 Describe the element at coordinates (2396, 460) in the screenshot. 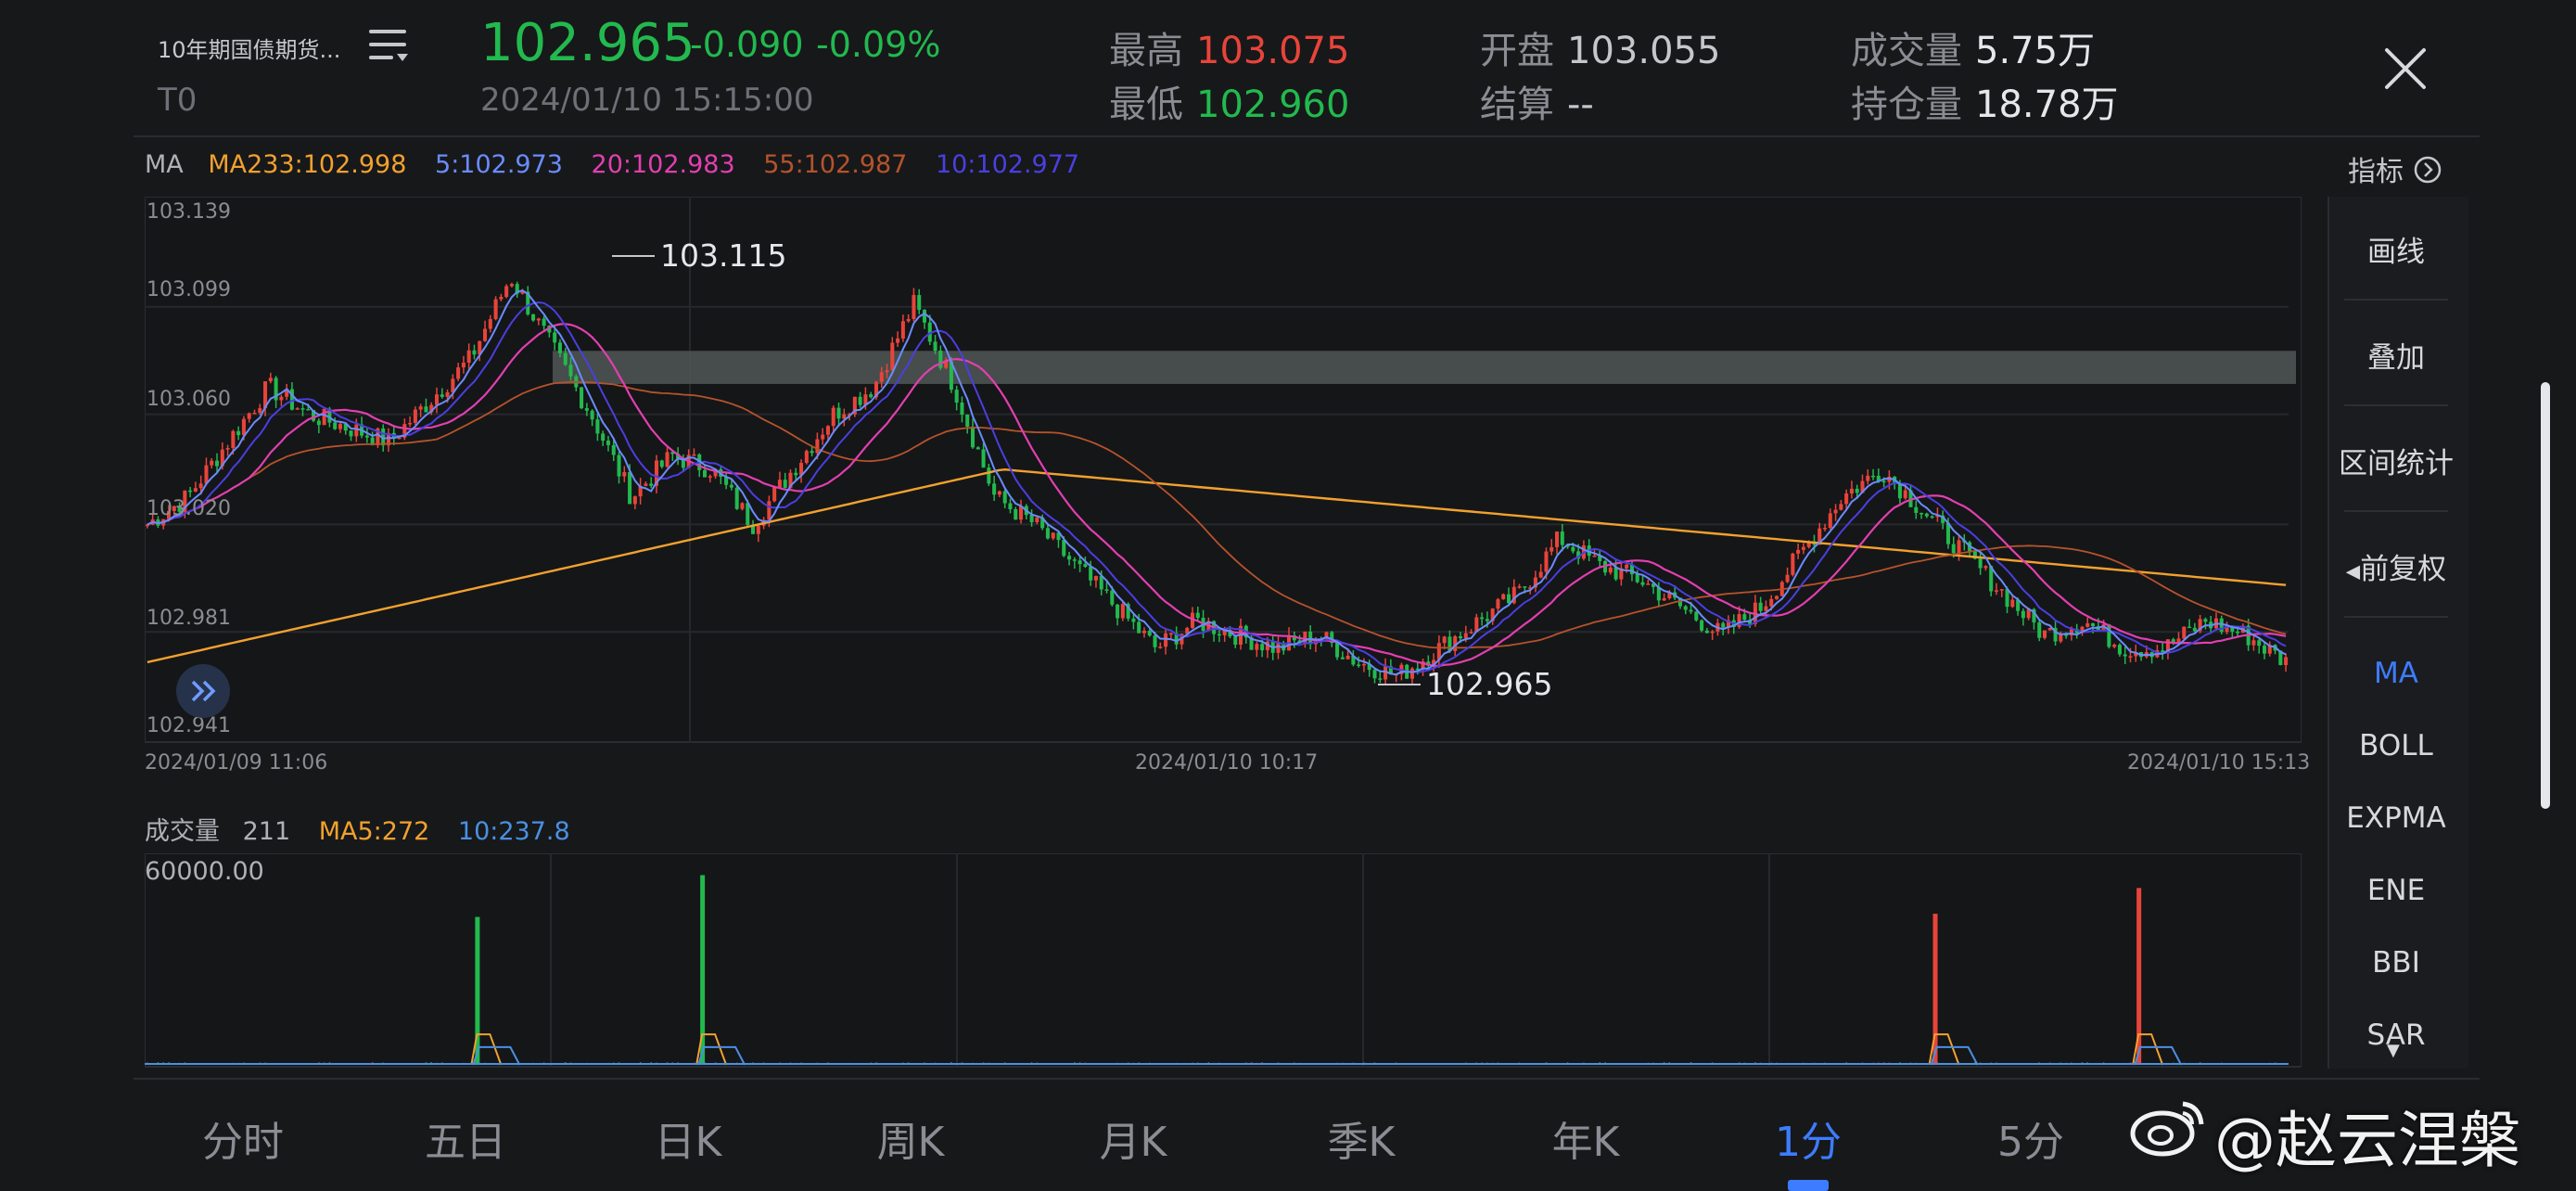

I see `menu-range-stats: 区间统计` at that location.